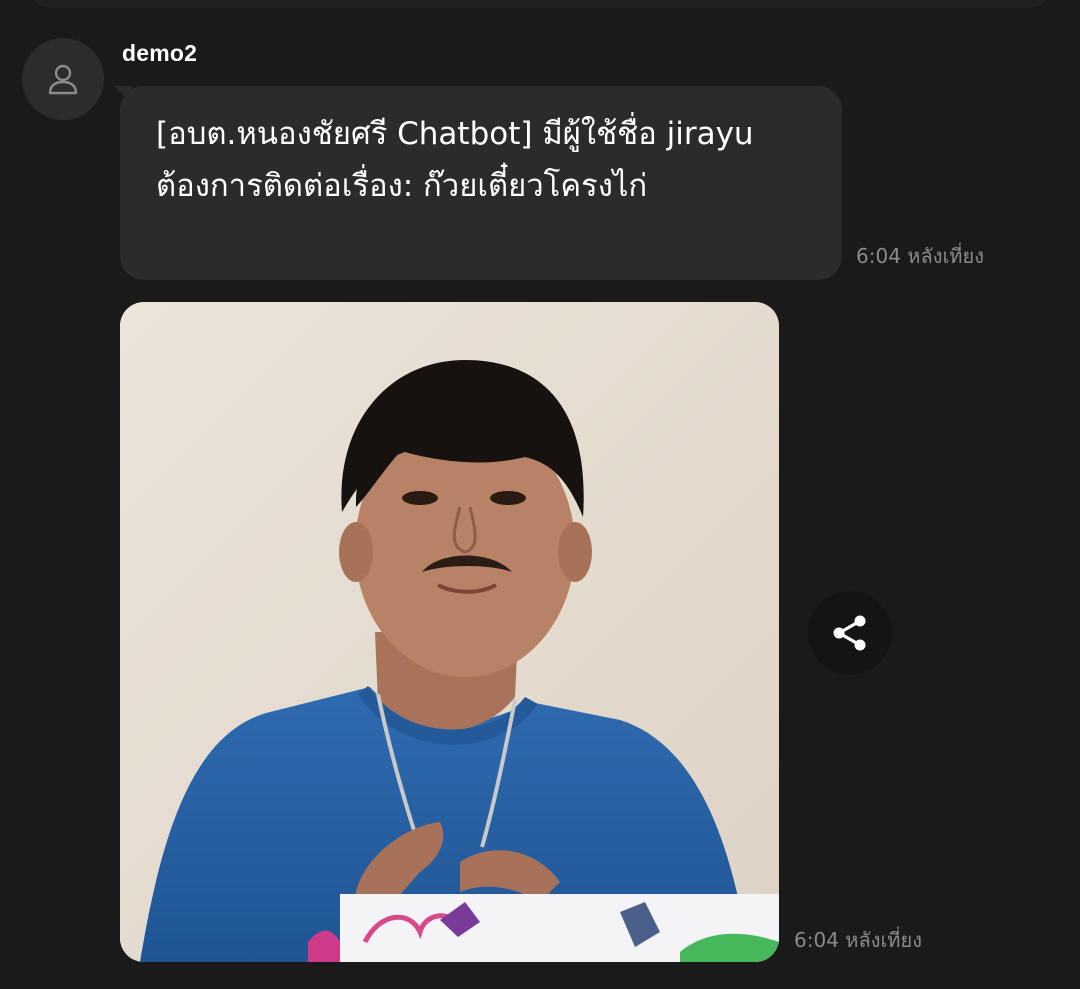 The image size is (1080, 989). I want to click on sender-avatar, so click(63, 79).